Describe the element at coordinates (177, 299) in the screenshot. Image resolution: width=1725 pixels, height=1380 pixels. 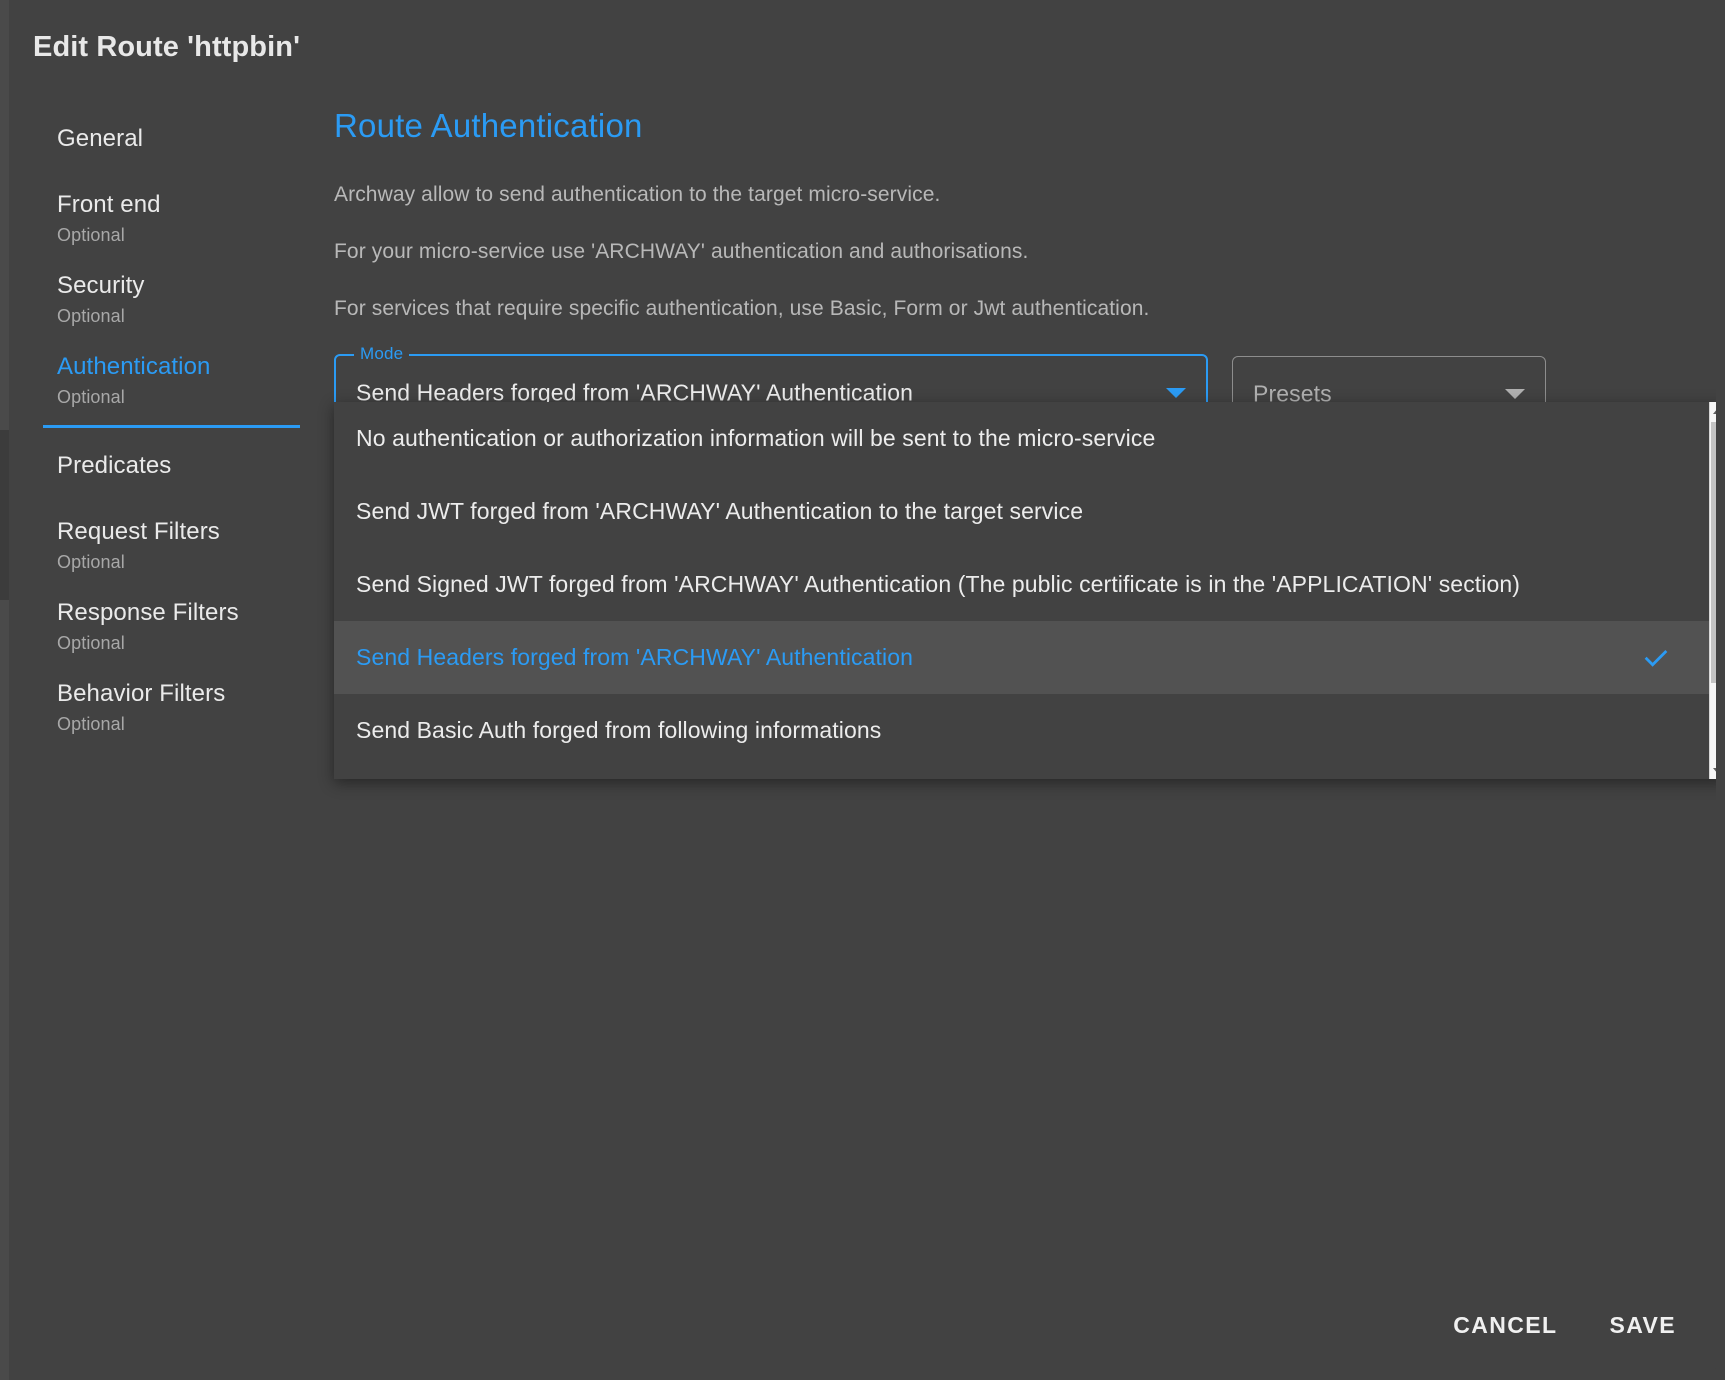
I see `sidebar-item-security: Security Optional` at that location.